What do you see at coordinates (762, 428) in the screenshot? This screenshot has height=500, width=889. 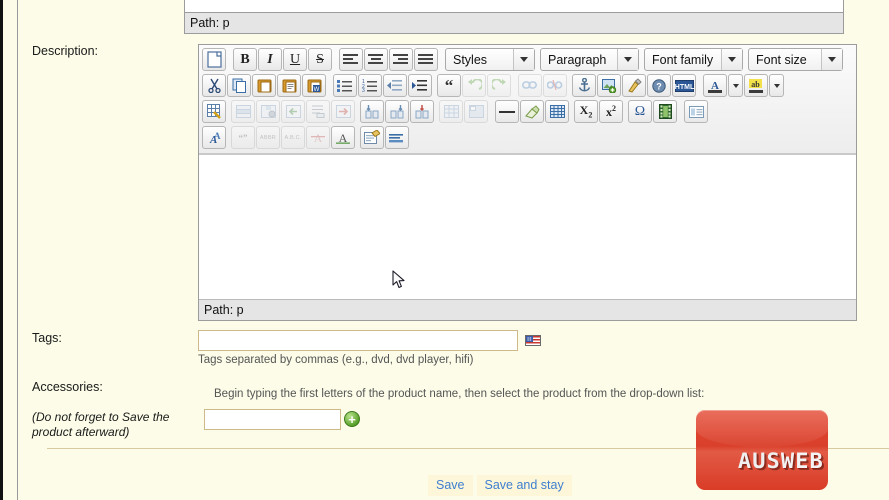 I see `logo-gloss` at bounding box center [762, 428].